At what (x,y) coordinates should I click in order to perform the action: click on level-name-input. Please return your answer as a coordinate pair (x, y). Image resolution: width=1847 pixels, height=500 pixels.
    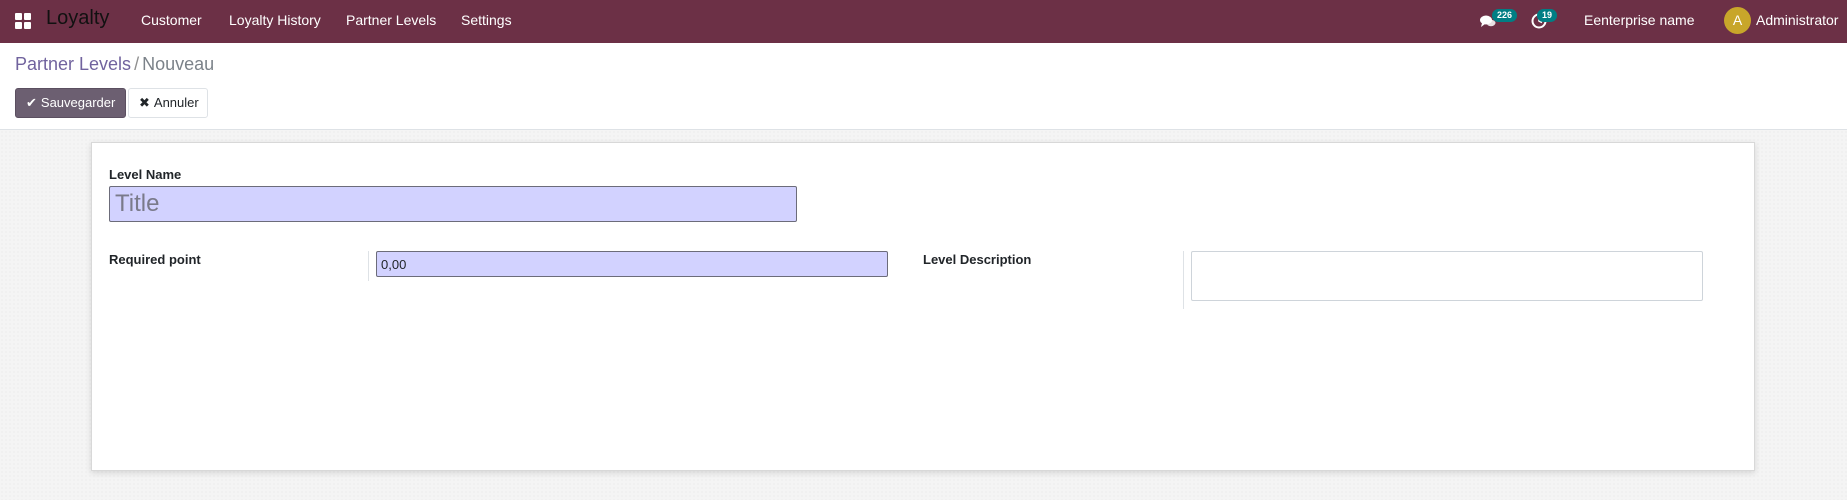
    Looking at the image, I should click on (453, 204).